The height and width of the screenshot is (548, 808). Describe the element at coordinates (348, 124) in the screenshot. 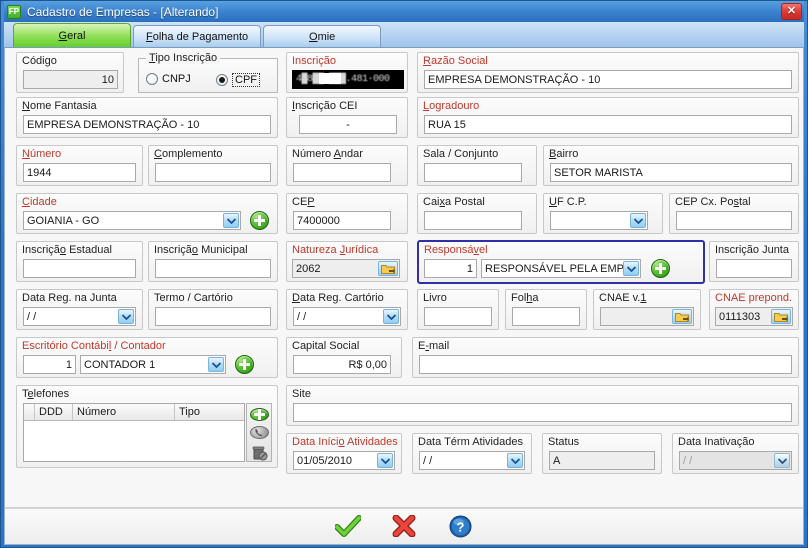

I see `inscricao-cei-input: -` at that location.